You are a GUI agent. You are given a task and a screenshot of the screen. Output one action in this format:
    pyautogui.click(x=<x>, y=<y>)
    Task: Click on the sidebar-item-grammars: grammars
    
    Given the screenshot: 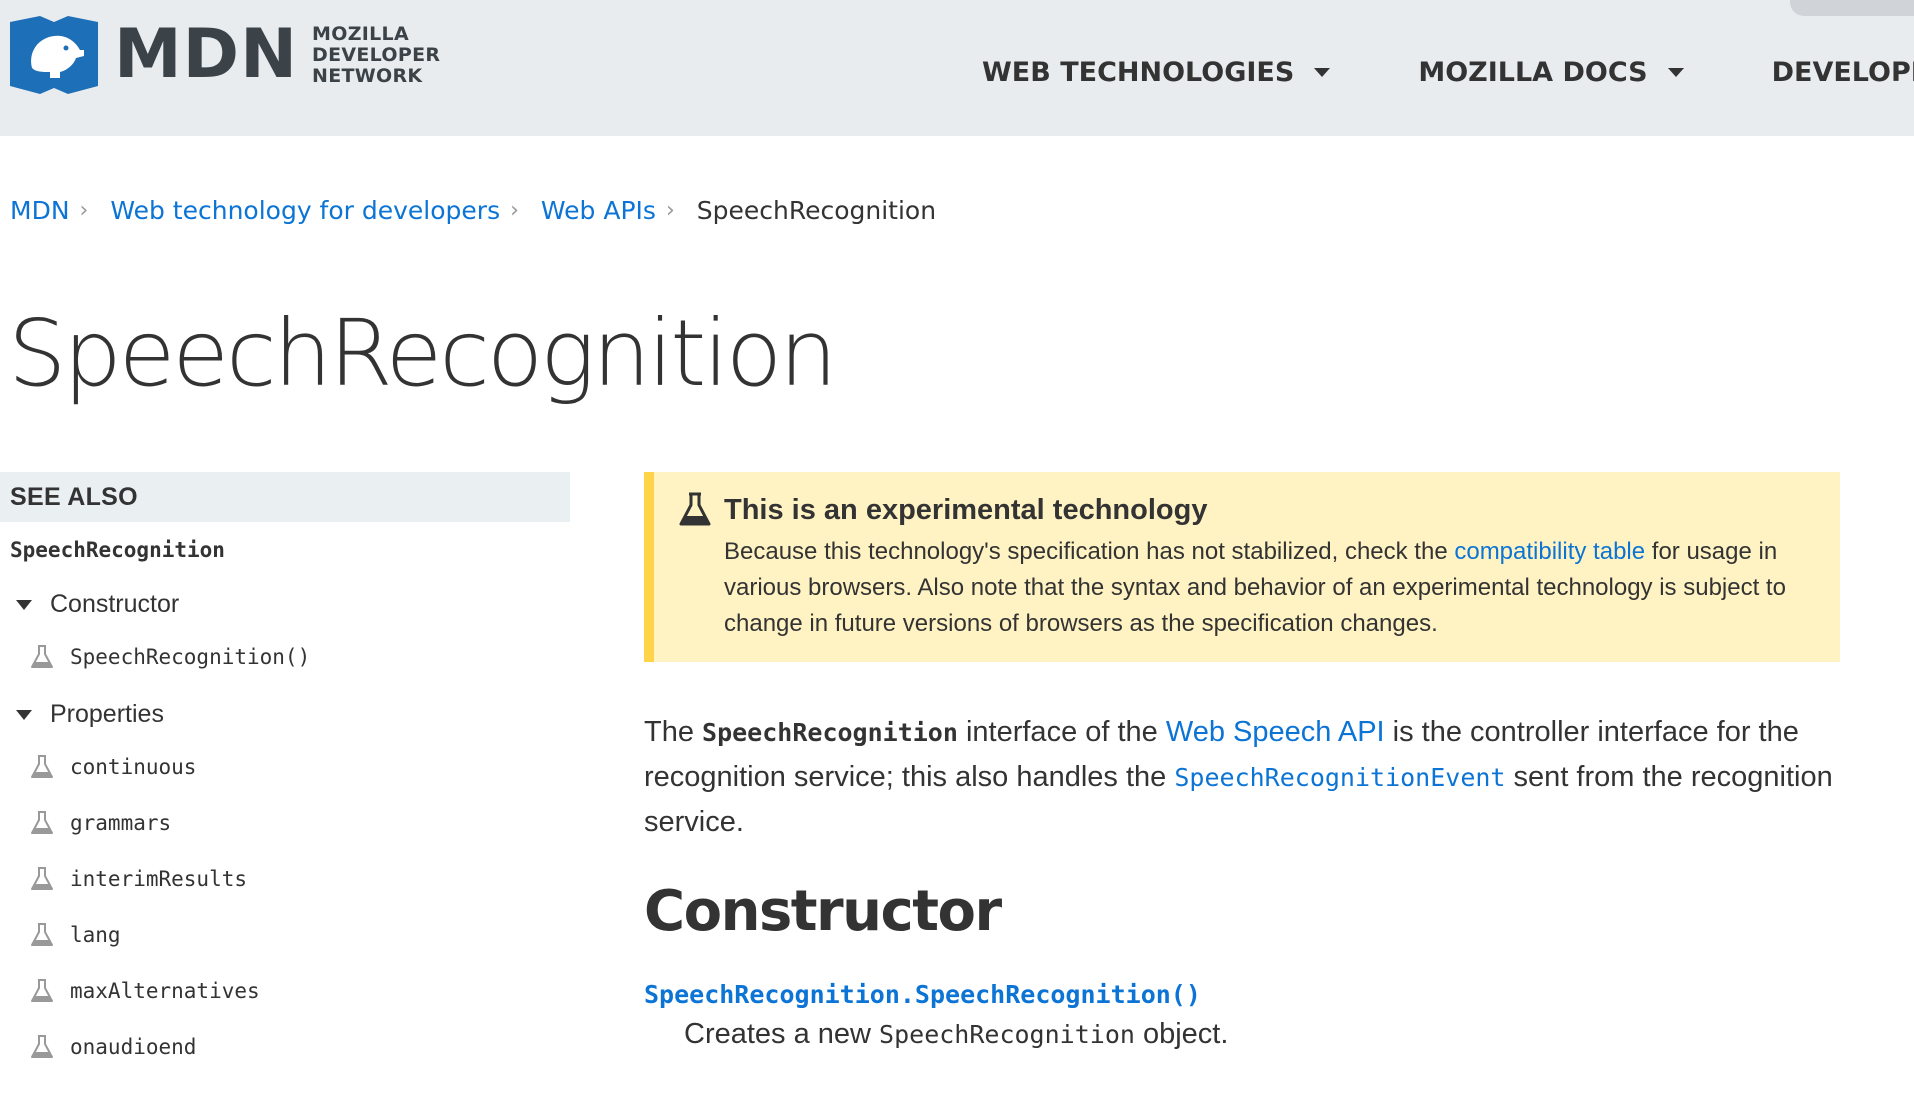 What is the action you would take?
    pyautogui.click(x=100, y=823)
    